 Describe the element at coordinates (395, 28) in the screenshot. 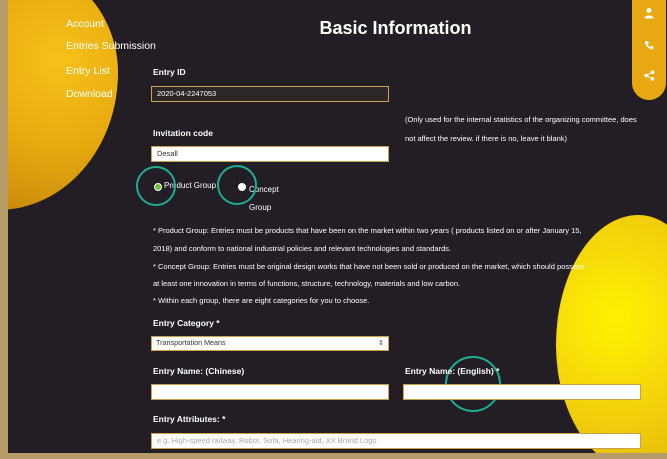

I see `page-title: Basic Information` at that location.